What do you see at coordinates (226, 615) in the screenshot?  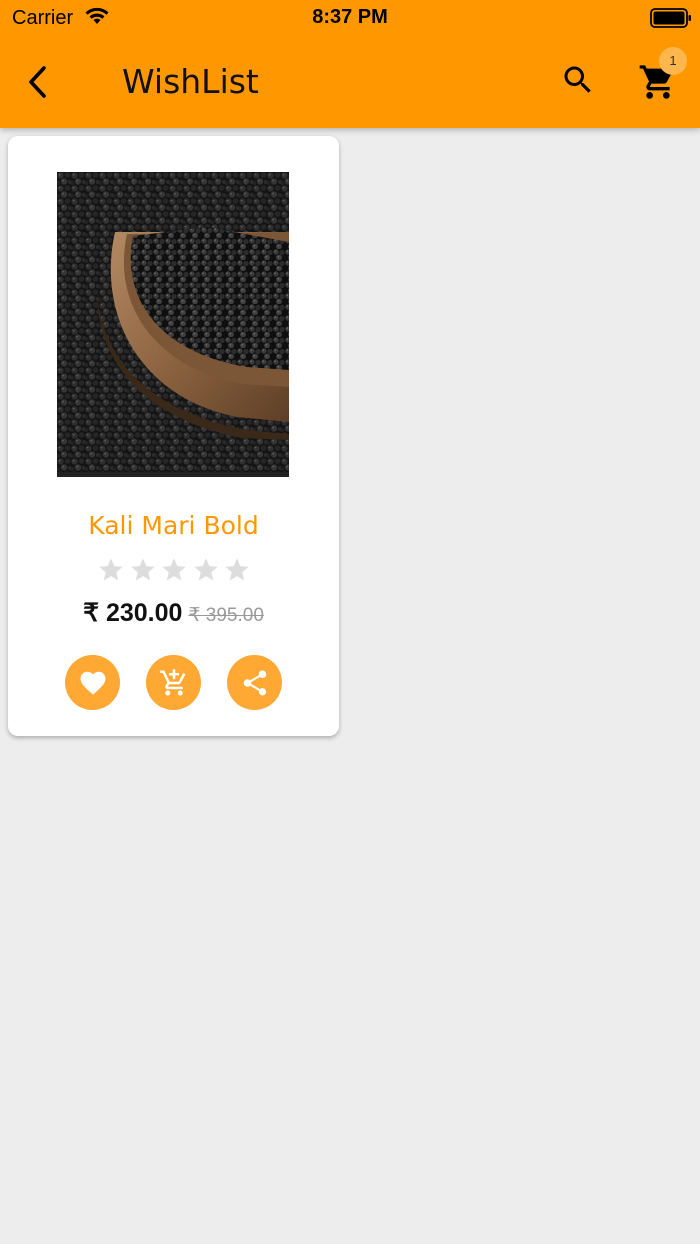 I see `original-price: ₹ 395.00` at bounding box center [226, 615].